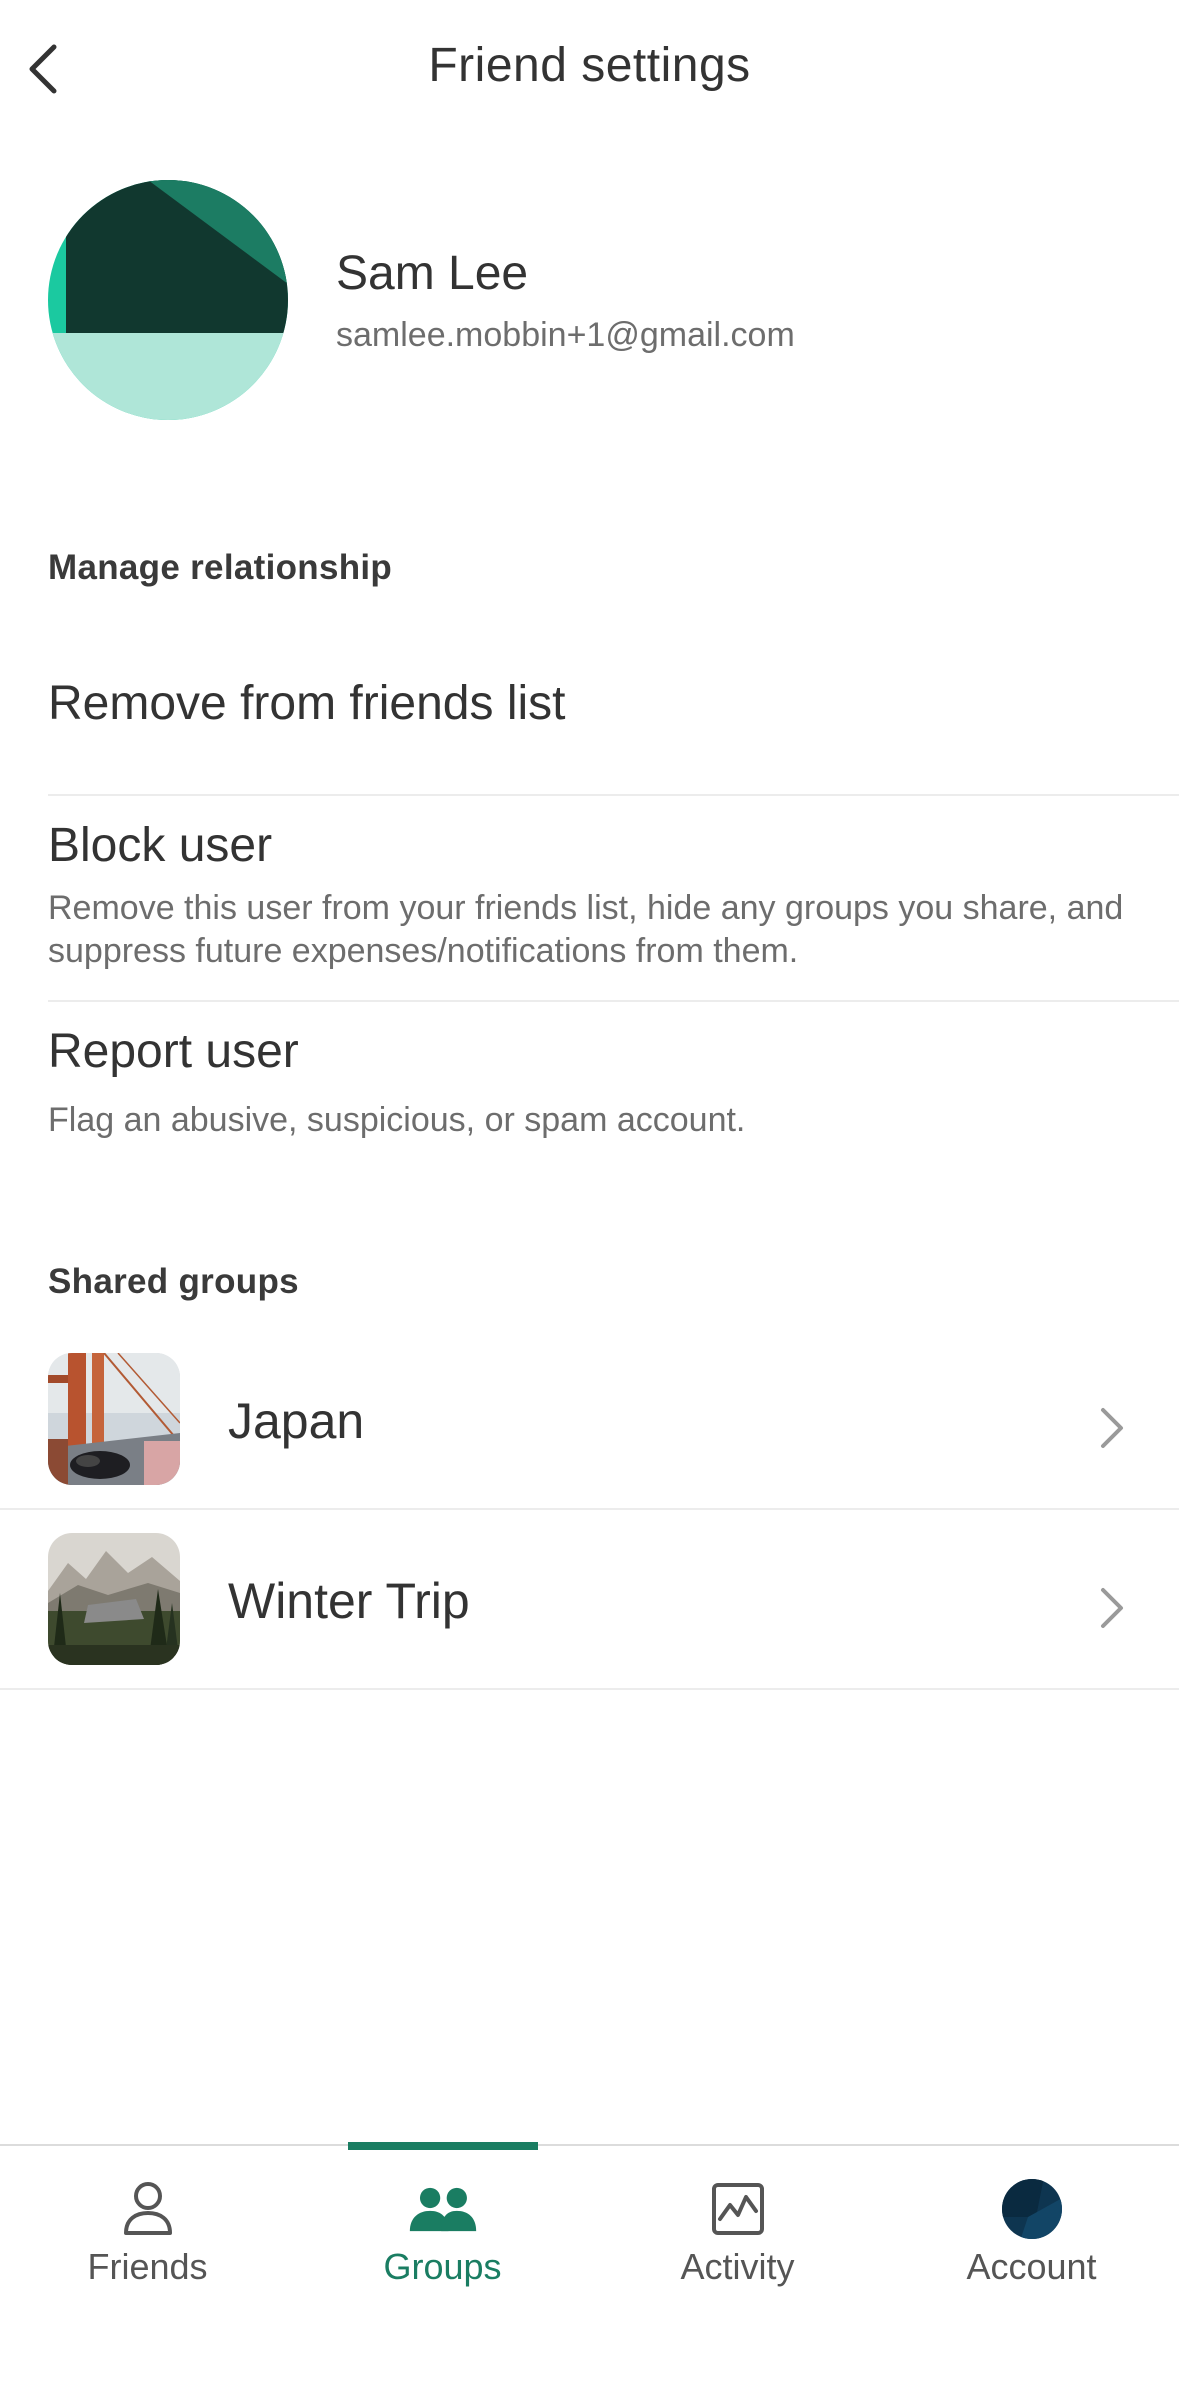 The width and height of the screenshot is (1179, 2396). Describe the element at coordinates (173, 1281) in the screenshot. I see `shared-groups-heading: Shared groups` at that location.